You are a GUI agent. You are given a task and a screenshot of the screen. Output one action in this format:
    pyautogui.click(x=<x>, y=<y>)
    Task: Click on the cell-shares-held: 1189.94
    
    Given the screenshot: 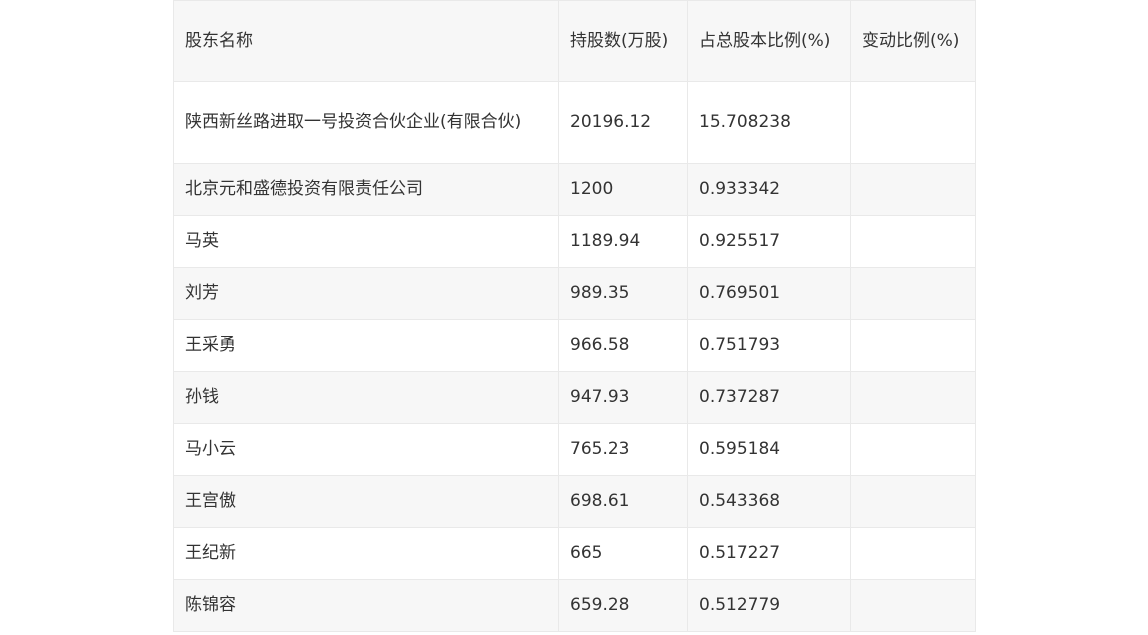 What is the action you would take?
    pyautogui.click(x=623, y=241)
    